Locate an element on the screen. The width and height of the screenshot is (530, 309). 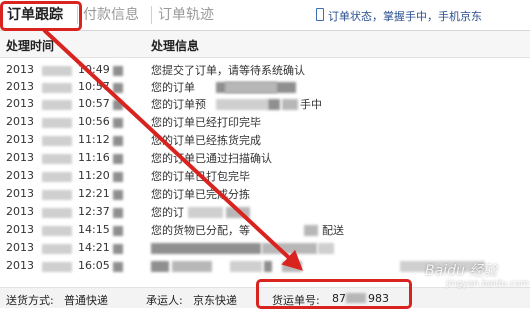
table-row: 2013 14:15 您的货物已分配，等 配送 is located at coordinates (265, 230).